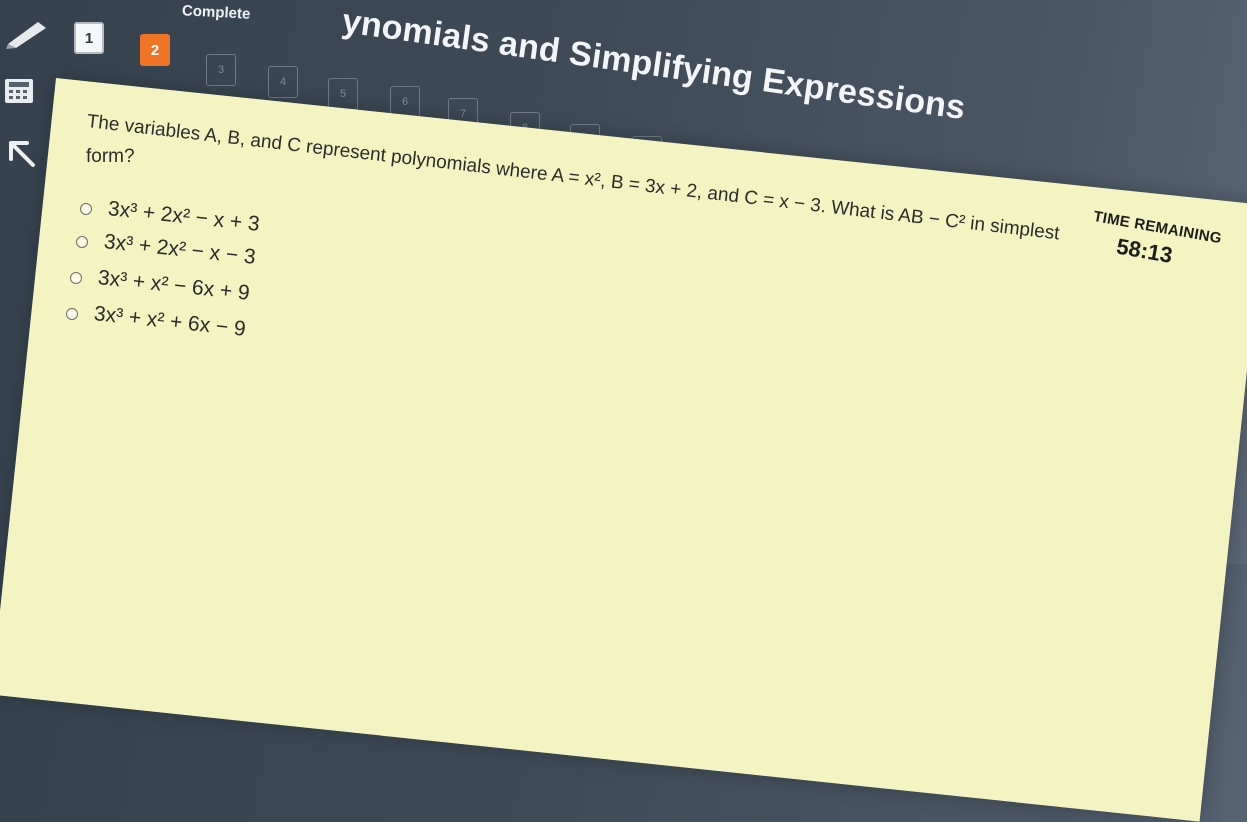  Describe the element at coordinates (160, 285) in the screenshot. I see `answer-choice-3: 3x³ + x² − 6x + 9` at that location.